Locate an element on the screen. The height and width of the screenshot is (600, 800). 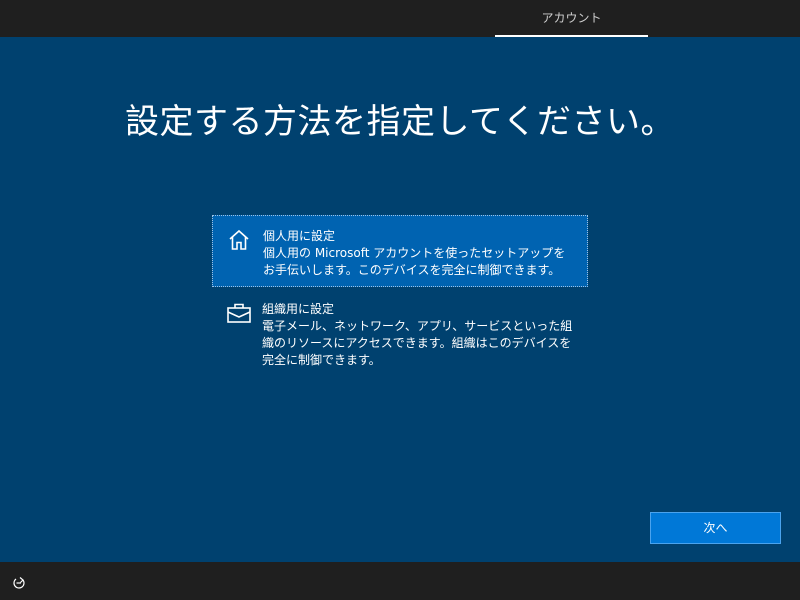
option-personal-title: 個人用に設定 is located at coordinates (299, 236).